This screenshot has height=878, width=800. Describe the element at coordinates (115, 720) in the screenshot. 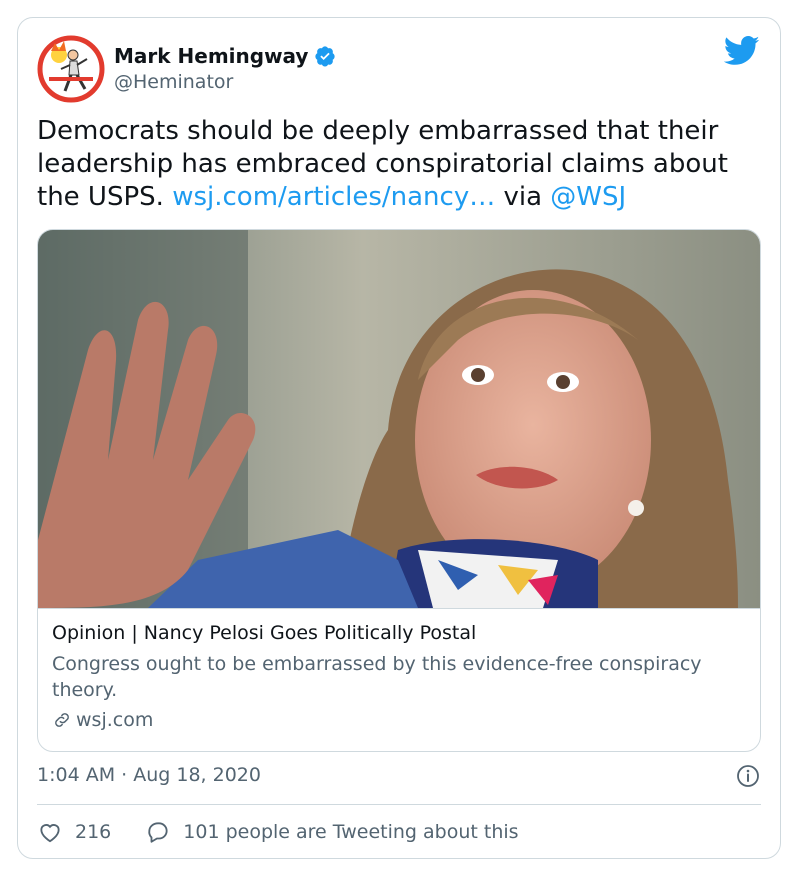

I see `link-card-domain-text: wsj.com` at that location.